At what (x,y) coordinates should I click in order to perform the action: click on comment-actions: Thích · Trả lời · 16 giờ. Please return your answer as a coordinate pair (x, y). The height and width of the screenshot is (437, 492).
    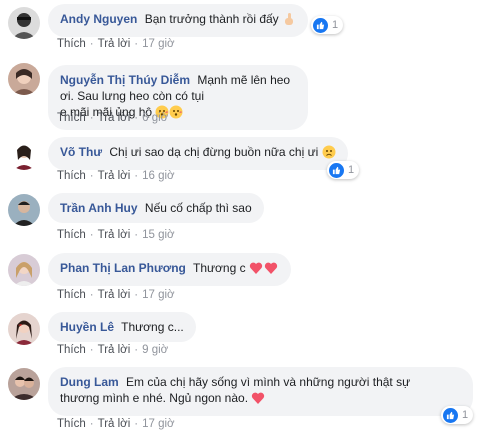
    Looking at the image, I should click on (116, 176).